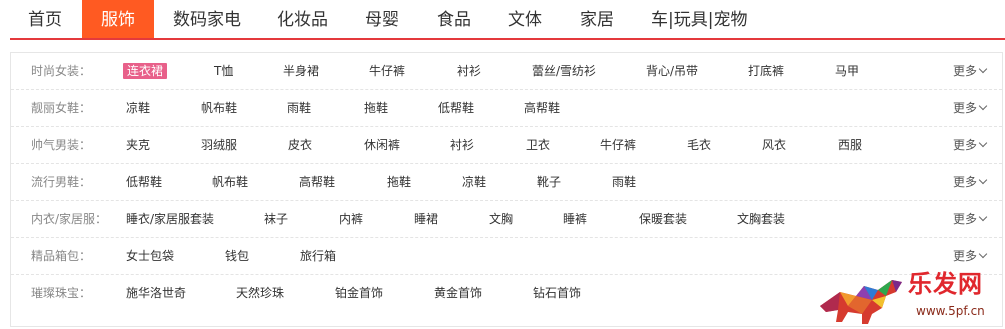  What do you see at coordinates (847, 71) in the screenshot?
I see `category-link: 马甲` at bounding box center [847, 71].